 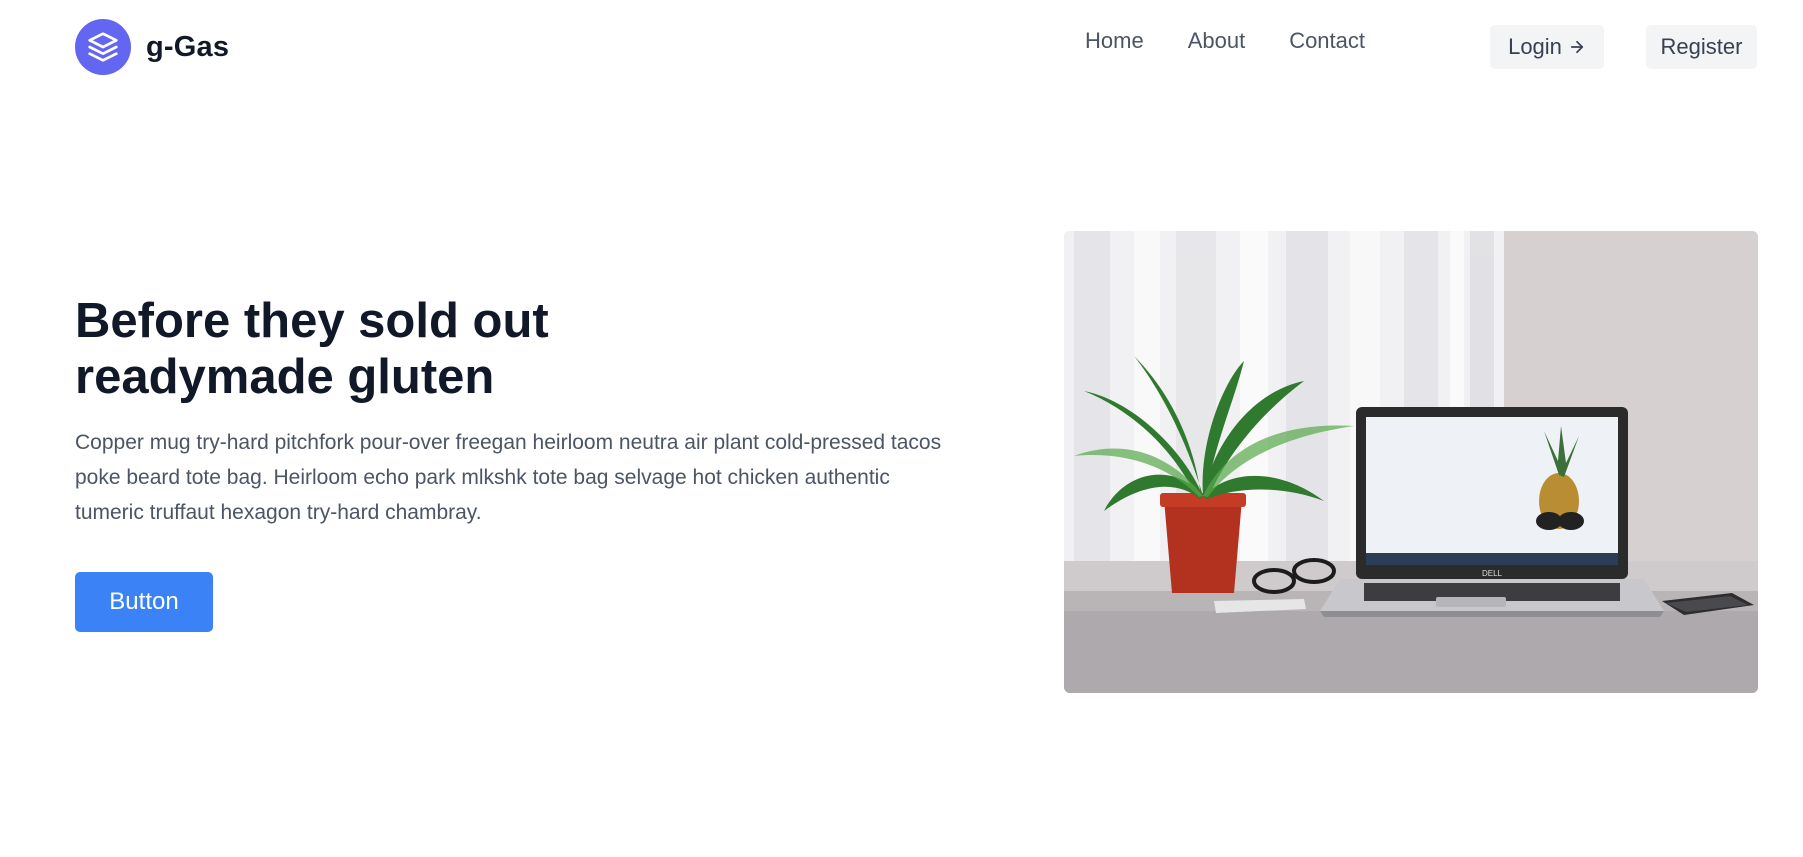 What do you see at coordinates (103, 47) in the screenshot?
I see `layers-icon` at bounding box center [103, 47].